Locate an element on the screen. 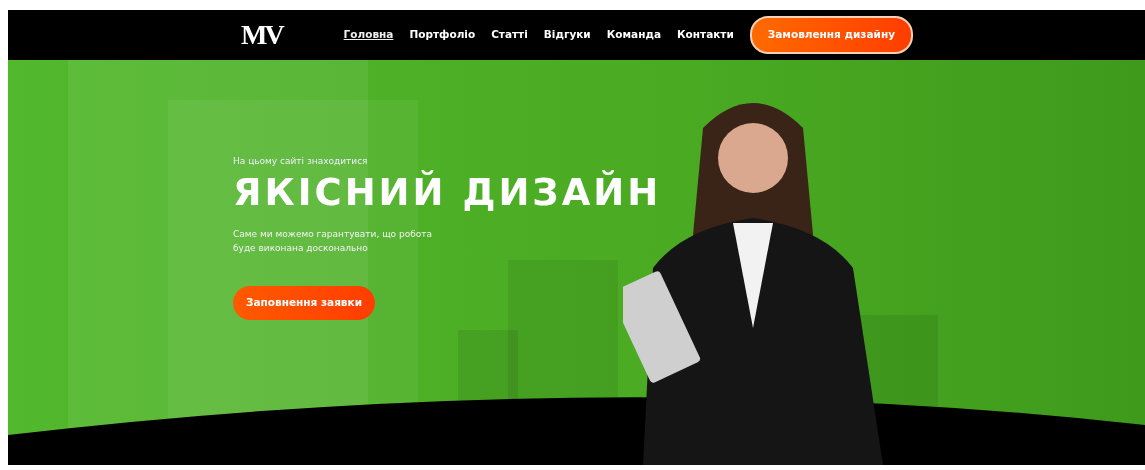  nav-link: Контакти is located at coordinates (705, 35).